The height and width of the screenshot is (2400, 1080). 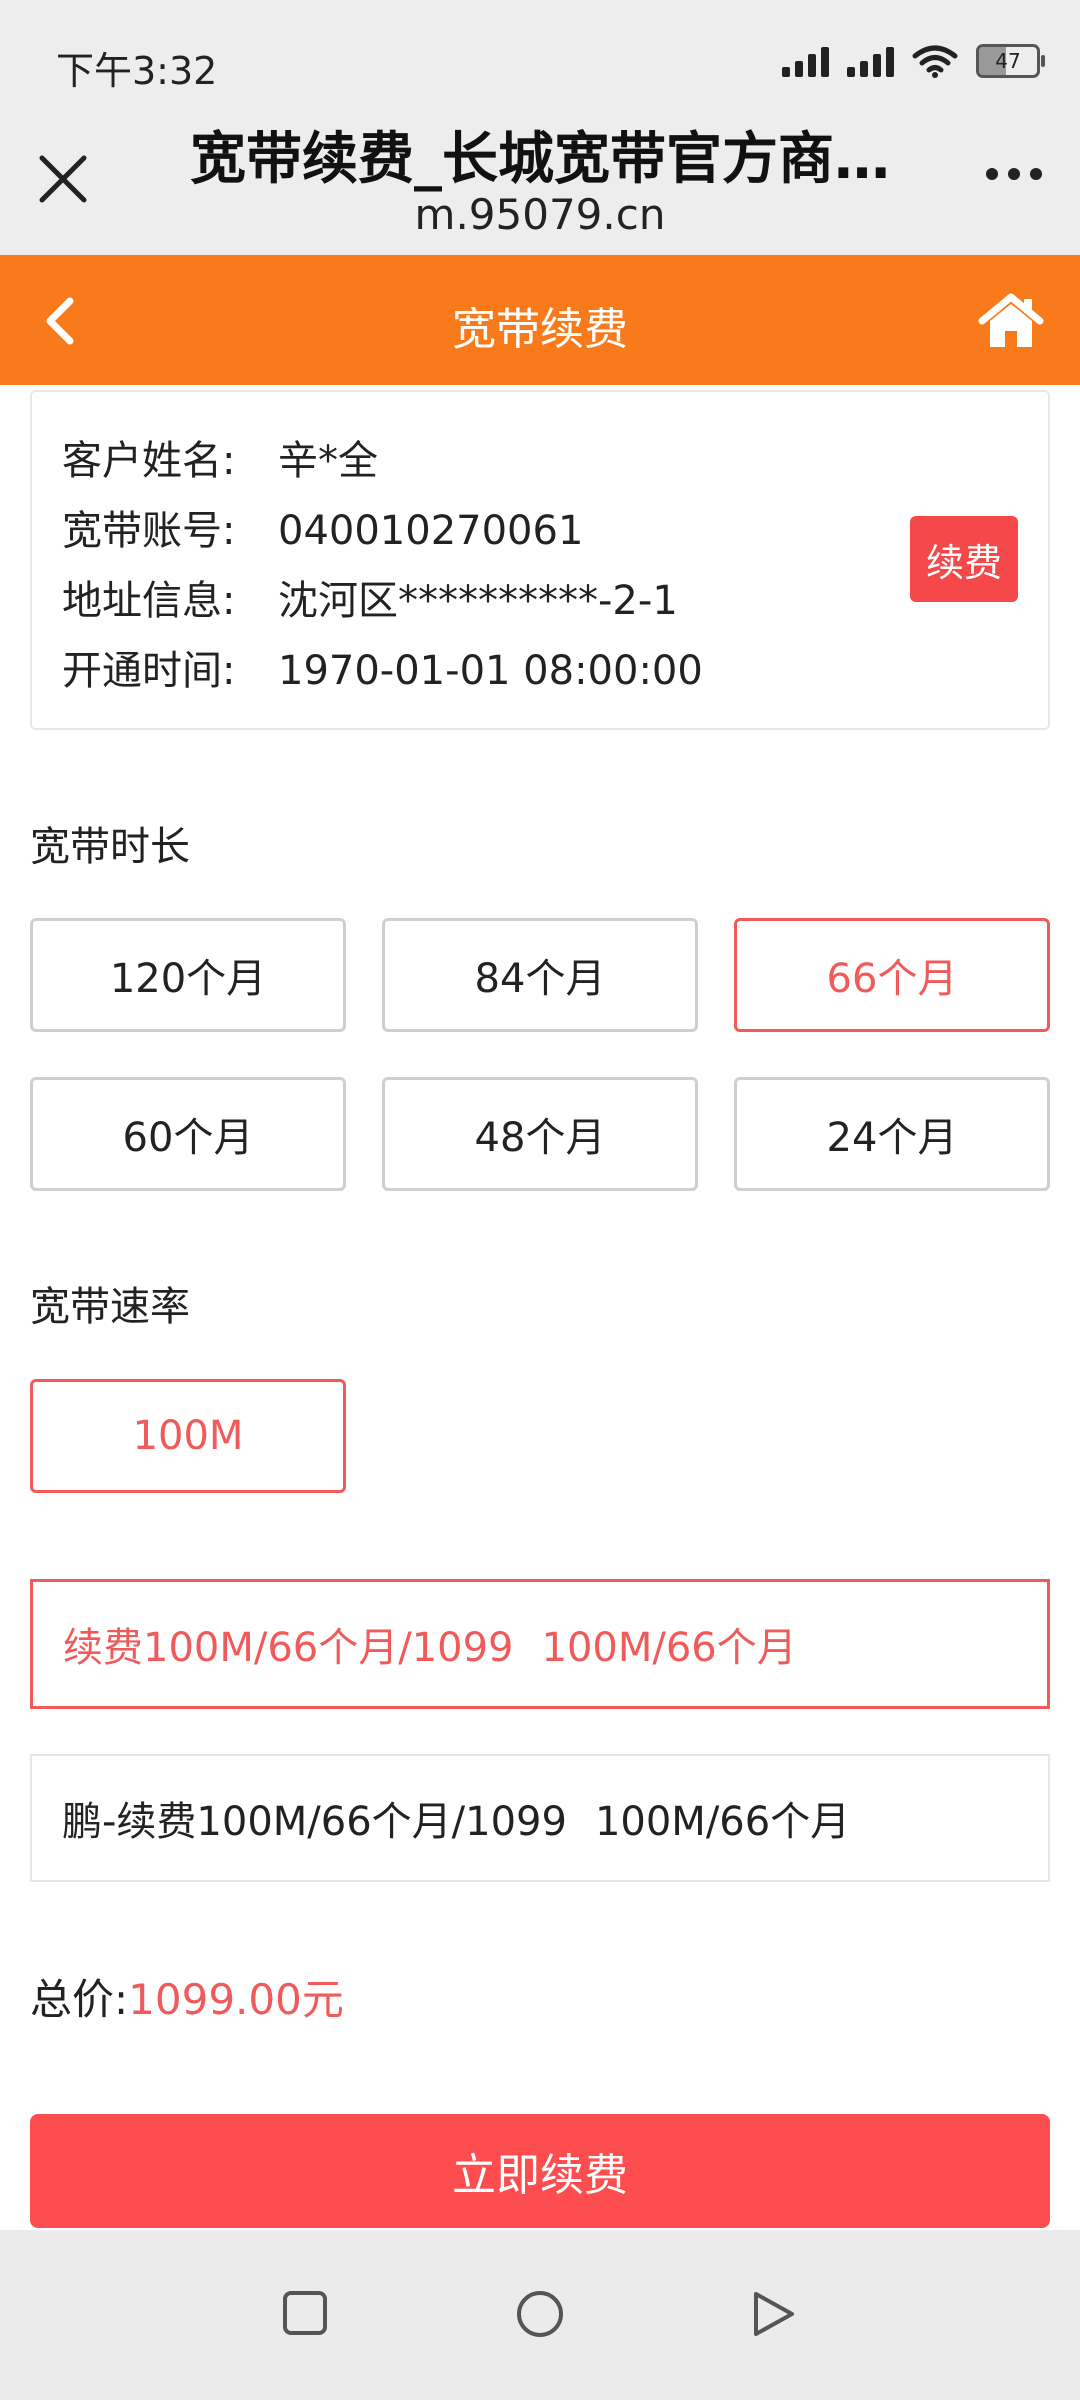 I want to click on total-value: 1099.00元, so click(x=236, y=1999).